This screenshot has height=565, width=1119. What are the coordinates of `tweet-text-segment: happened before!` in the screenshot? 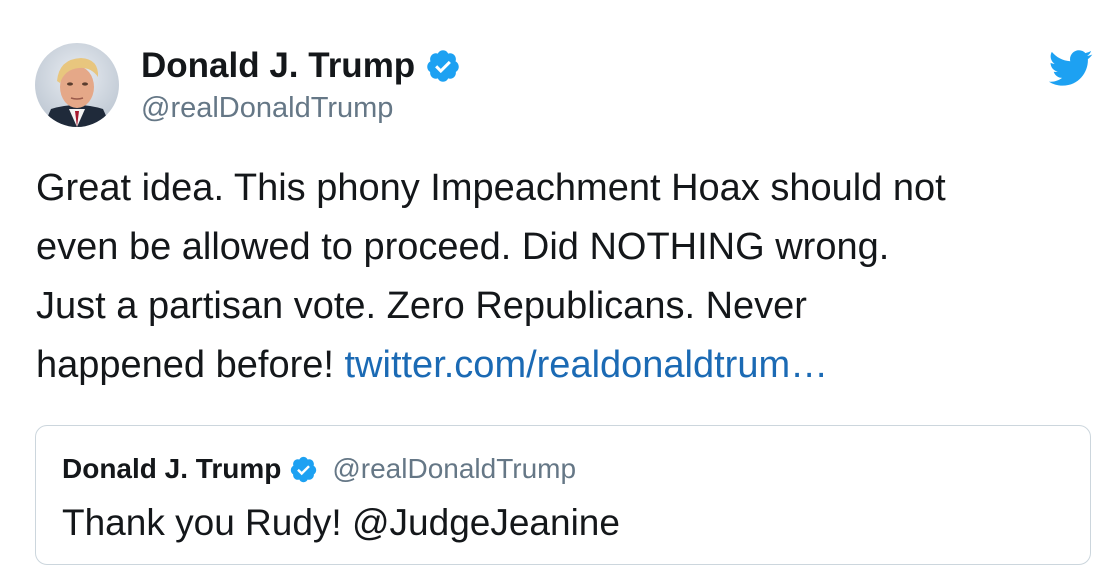 It's located at (190, 365).